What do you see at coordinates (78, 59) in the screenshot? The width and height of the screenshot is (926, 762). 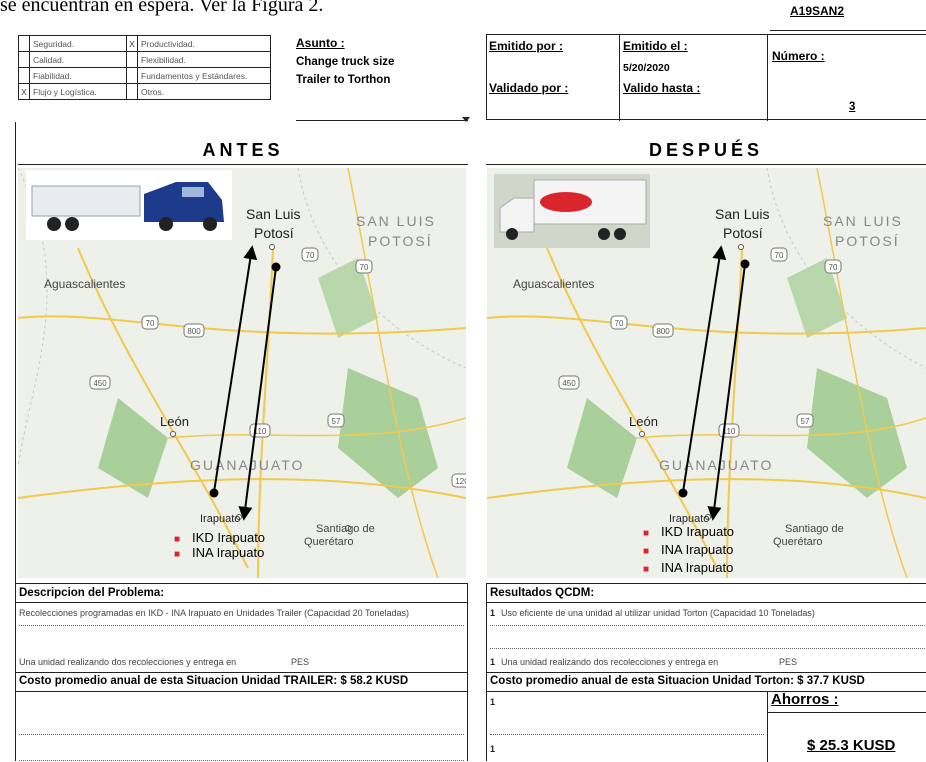 I see `category-label: Calidad.` at bounding box center [78, 59].